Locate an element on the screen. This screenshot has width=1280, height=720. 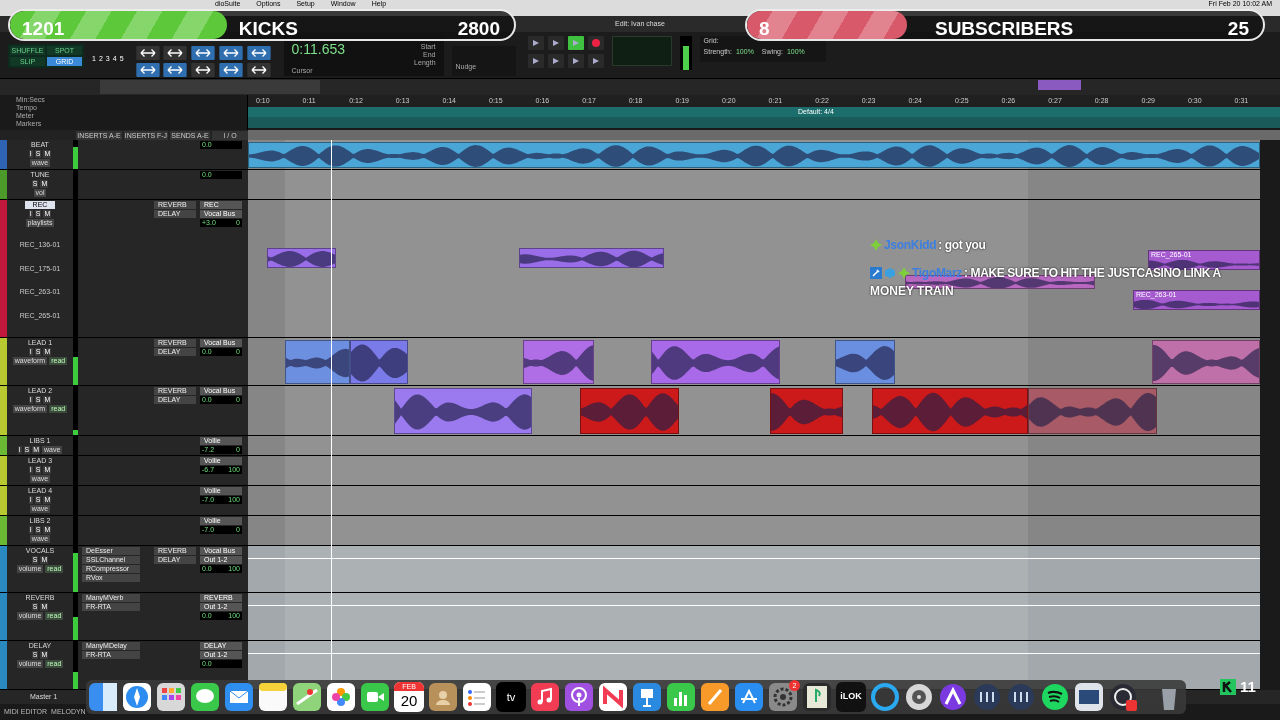
disc-icon is located at coordinates (919, 697).